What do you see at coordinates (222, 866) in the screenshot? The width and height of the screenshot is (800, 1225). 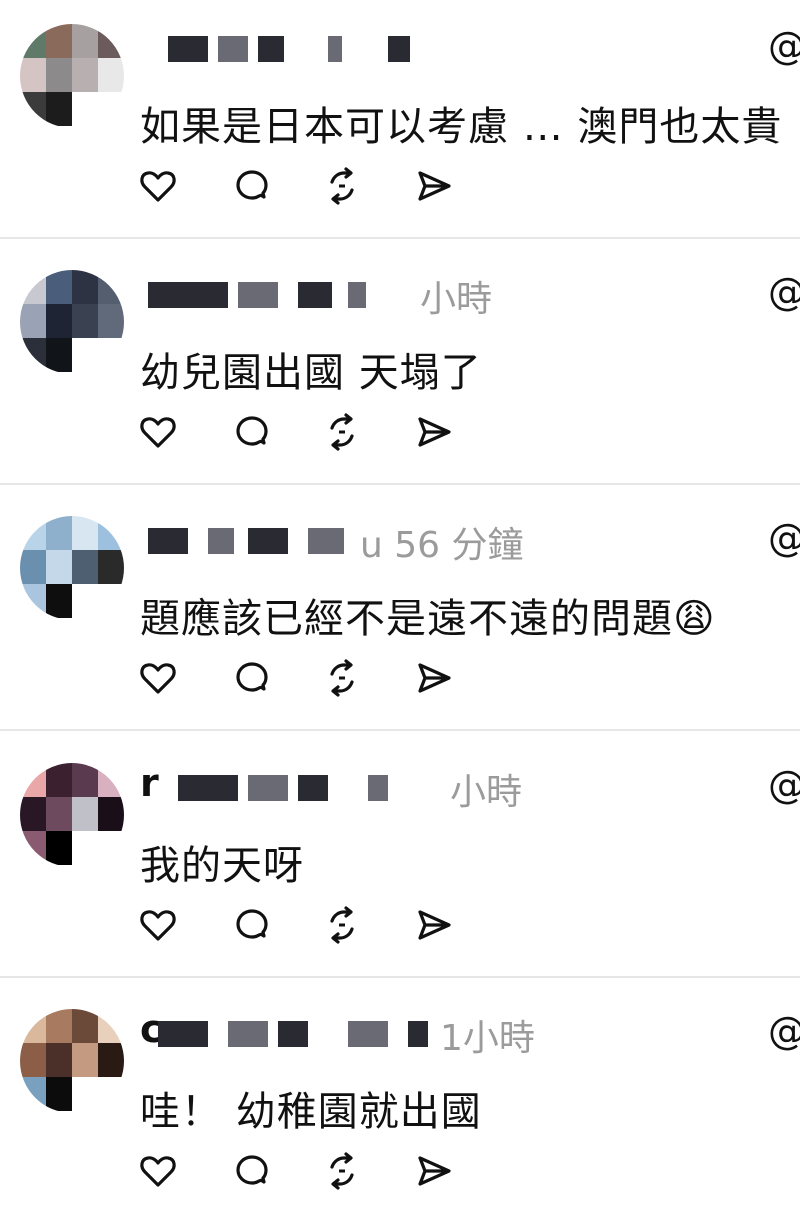 I see `comment-text: 我的天呀` at bounding box center [222, 866].